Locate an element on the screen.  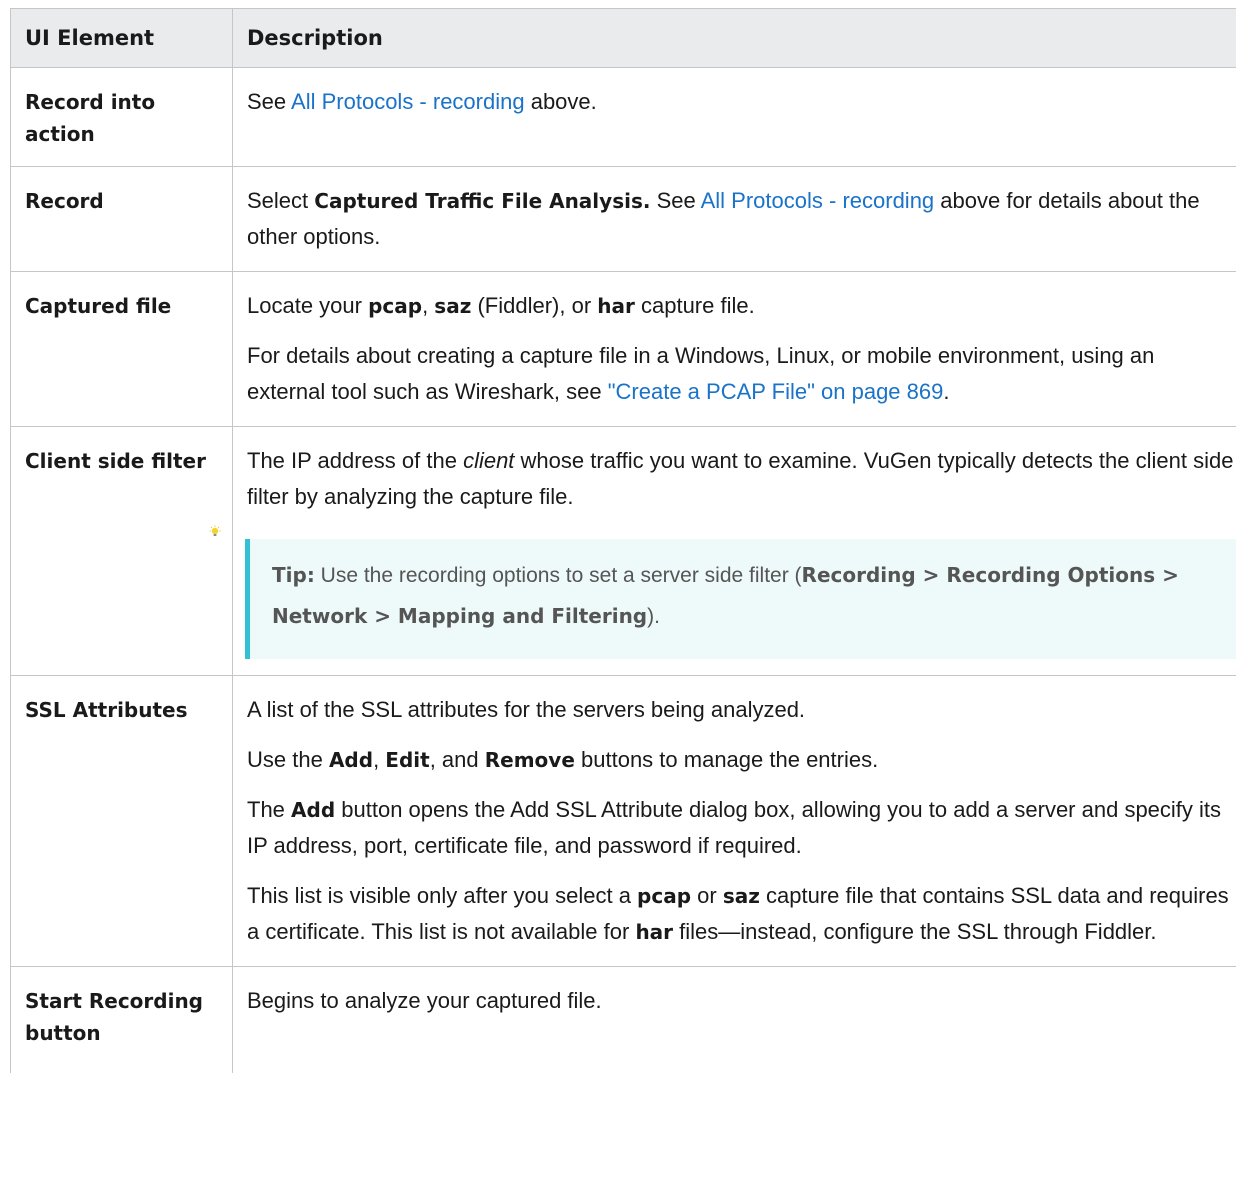
tip-label: Tip: is located at coordinates (293, 575).